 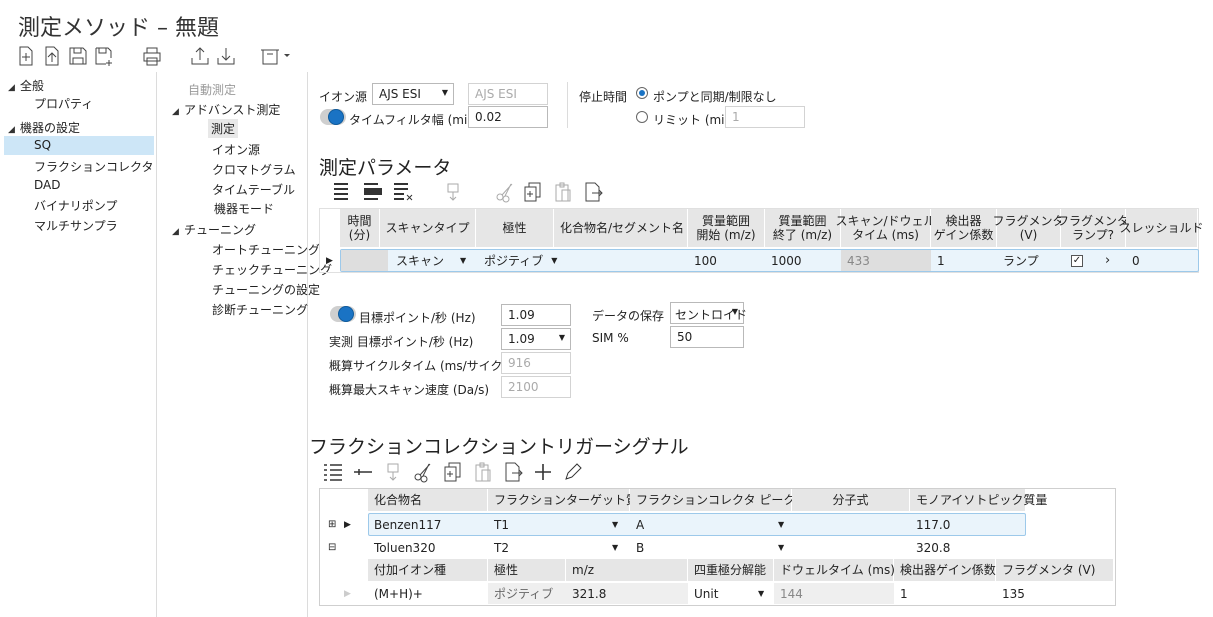 I want to click on subnav-auto: 自動測定, so click(x=212, y=89).